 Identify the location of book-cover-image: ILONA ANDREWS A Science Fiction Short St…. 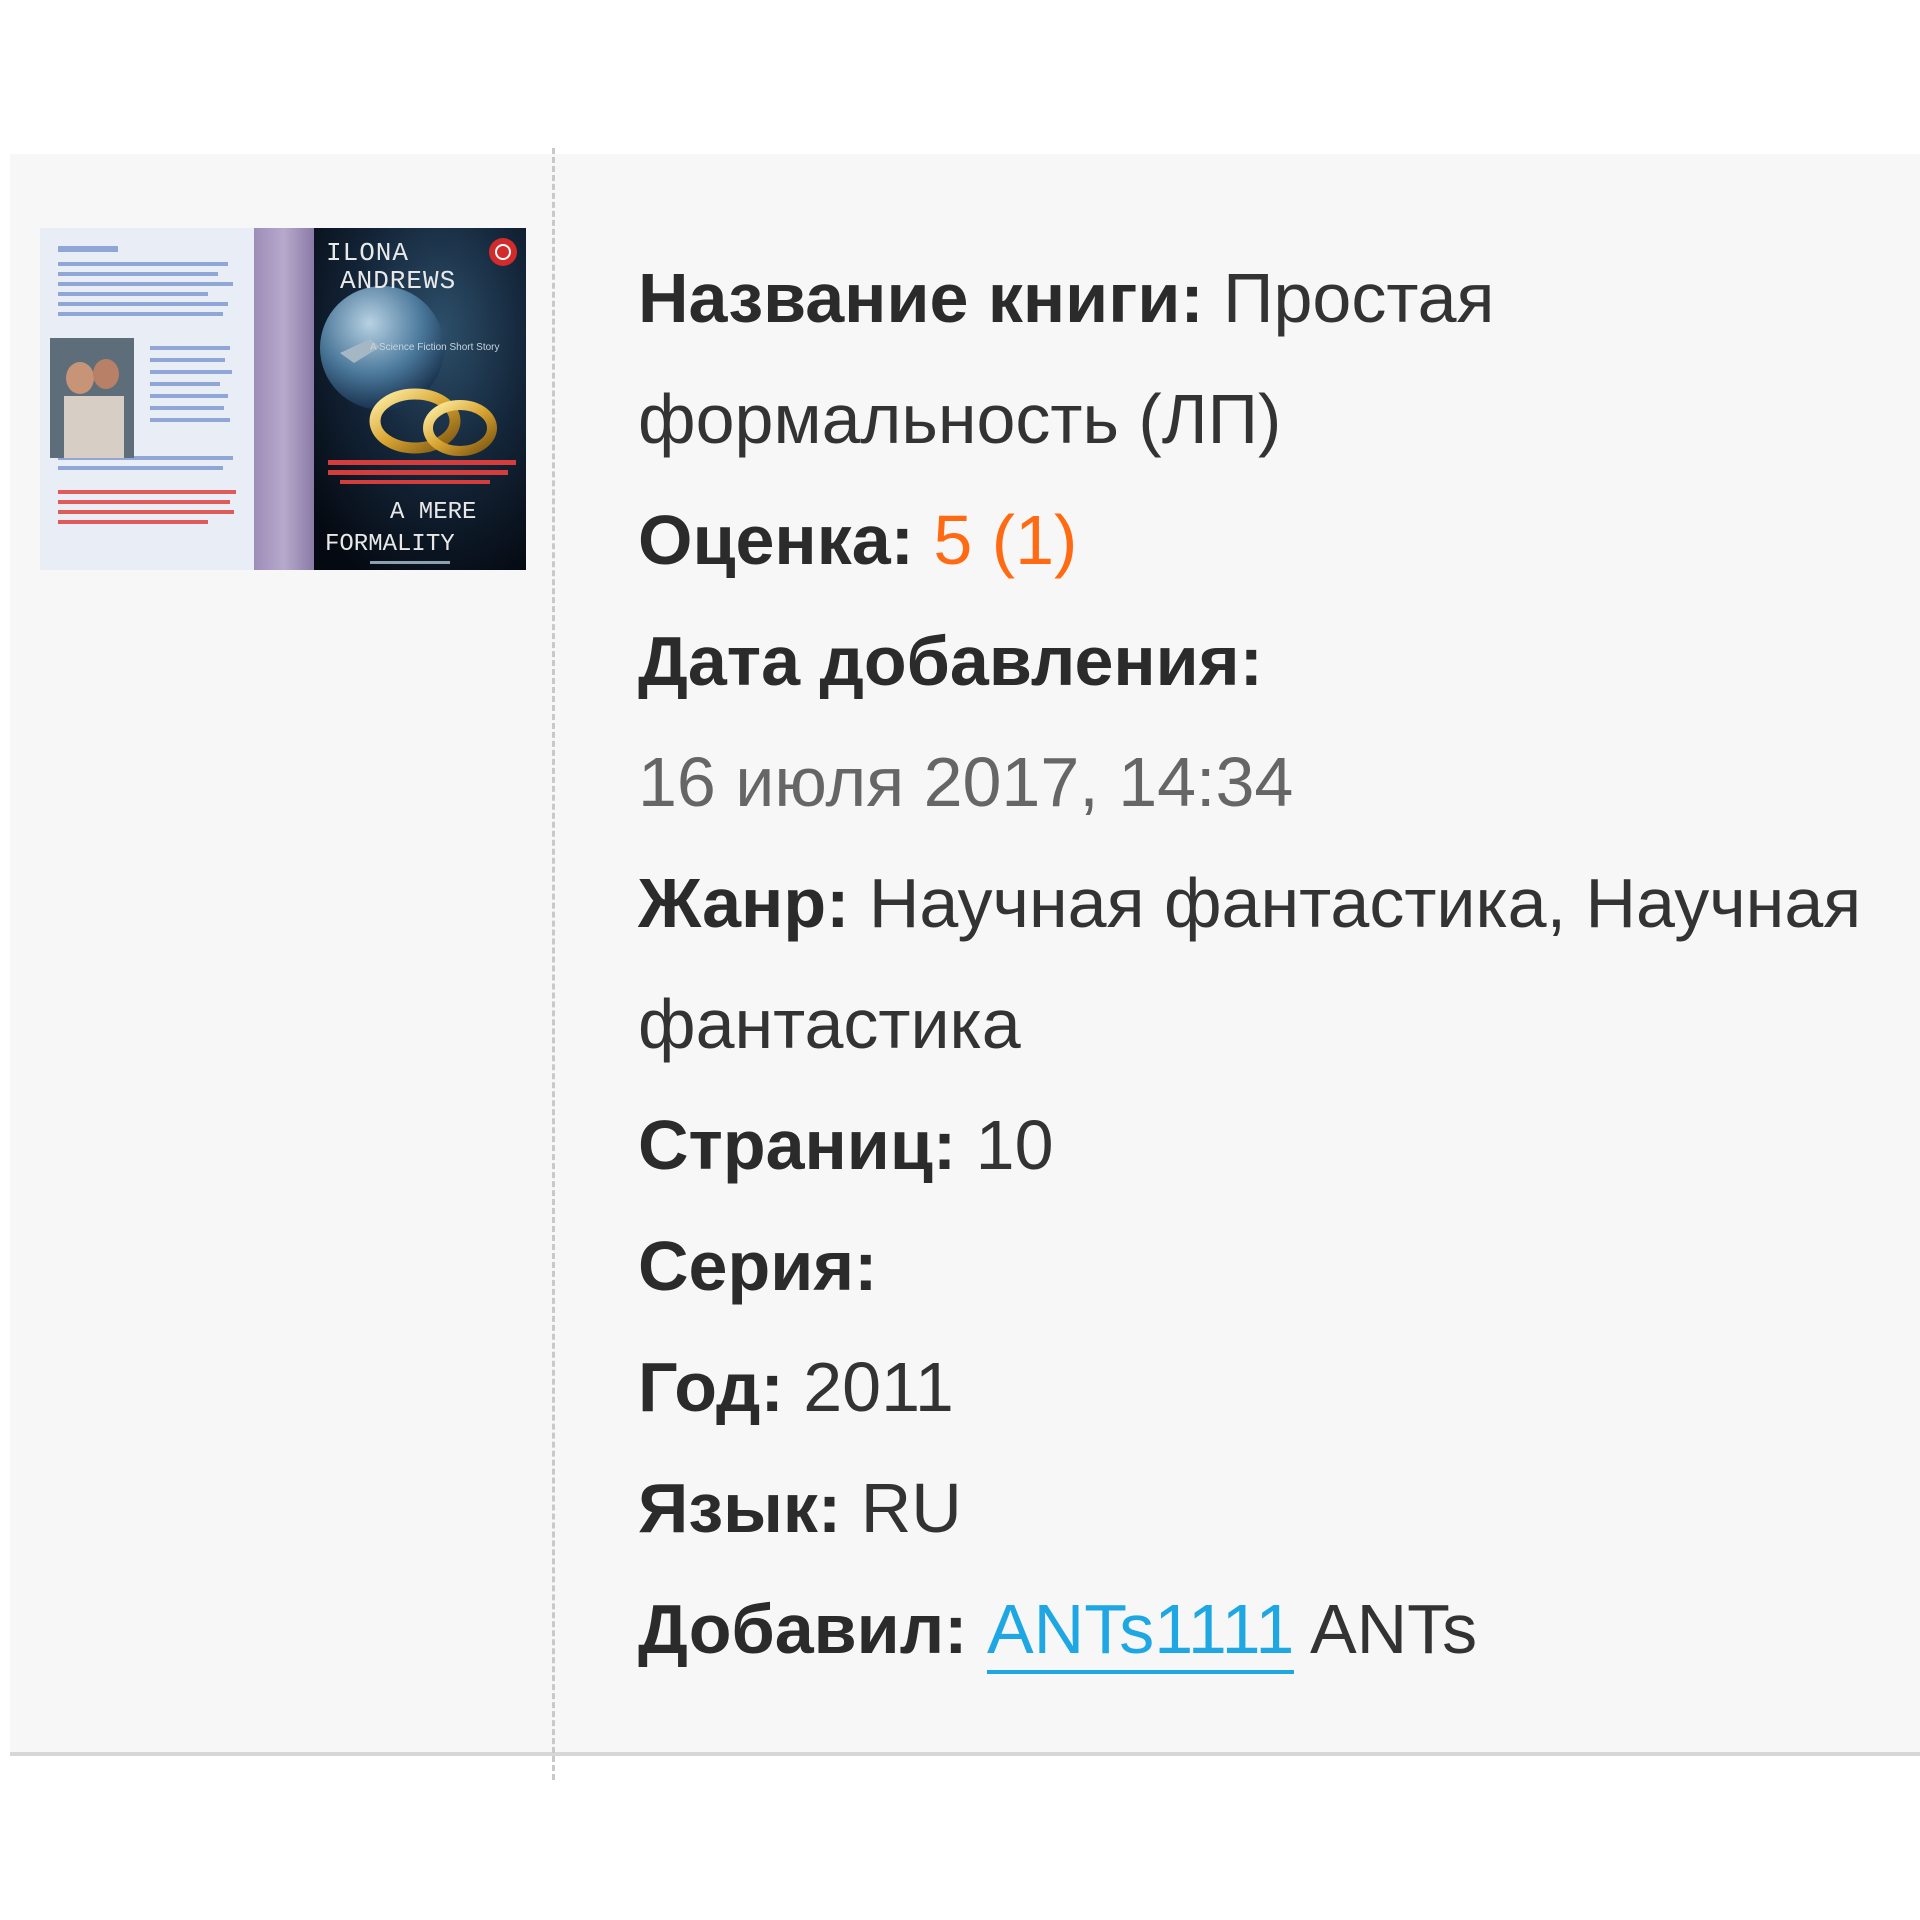
(283, 399).